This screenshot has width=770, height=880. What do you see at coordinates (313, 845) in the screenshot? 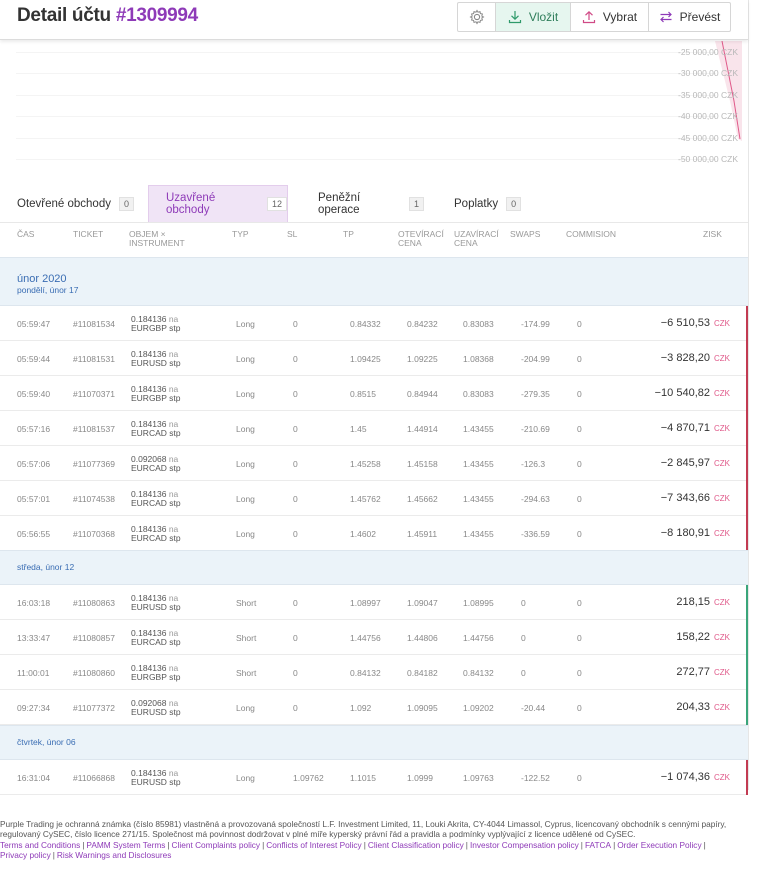
I see `footer-link: Conflicts of Interest Policy` at bounding box center [313, 845].